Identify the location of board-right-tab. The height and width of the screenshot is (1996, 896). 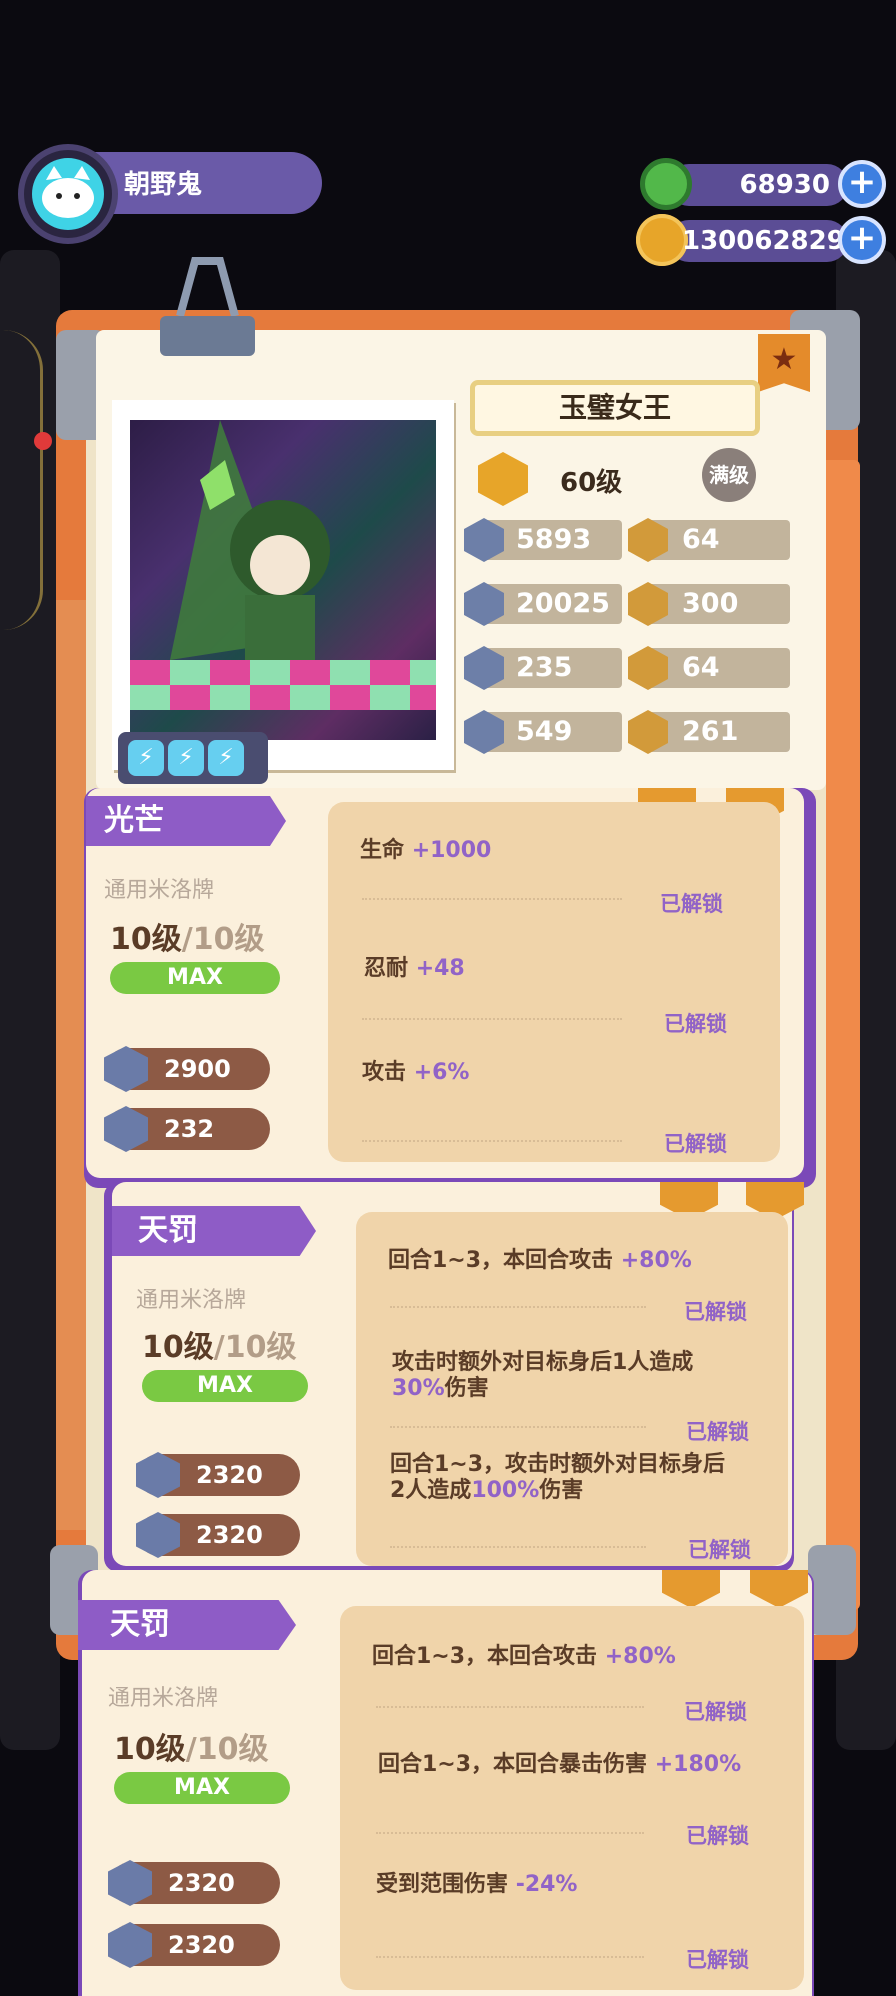
(840, 1035).